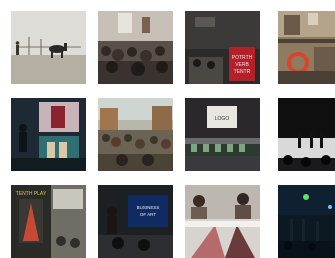 Image resolution: width=335 pixels, height=258 pixels. Describe the element at coordinates (31, 194) in the screenshot. I see `poster-title-text: TENTH PLAY` at that location.